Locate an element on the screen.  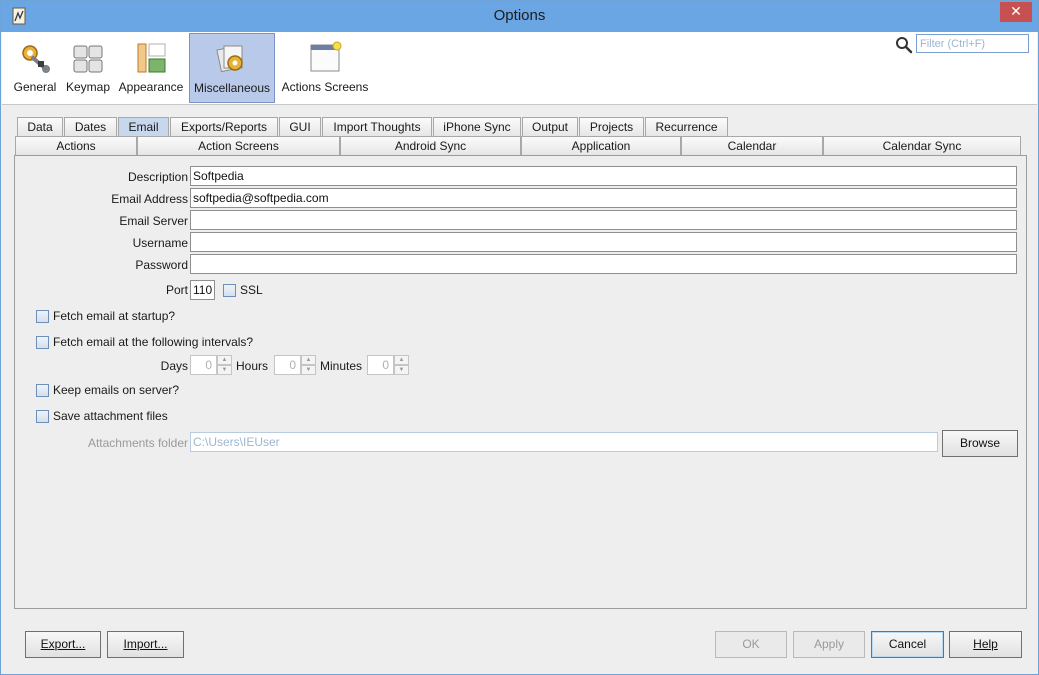
tab-iphone-sync: iPhone Sync is located at coordinates (477, 126).